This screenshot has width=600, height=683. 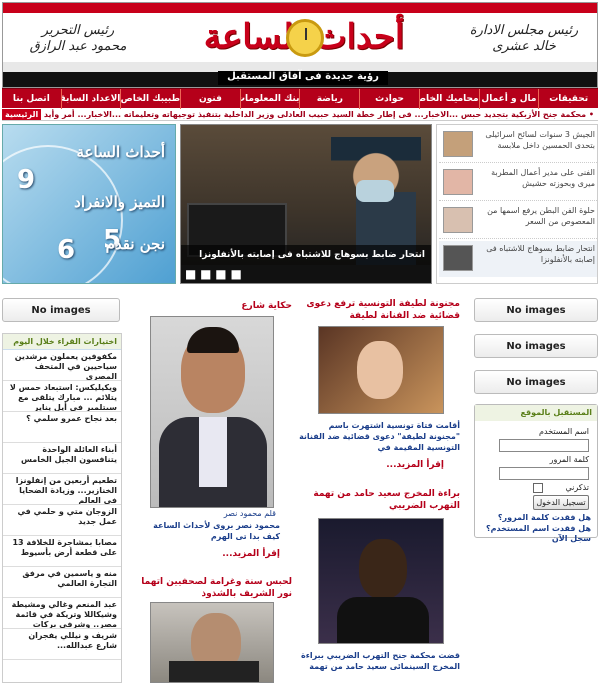 What do you see at coordinates (210, 99) in the screenshot?
I see `nav-item-arts: فنون` at bounding box center [210, 99].